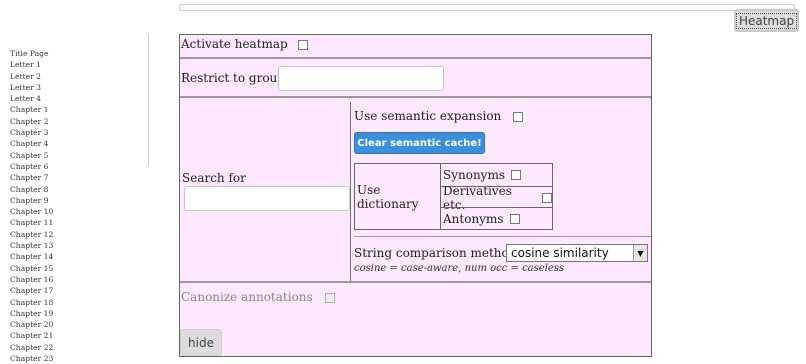 This screenshot has height=364, width=806. What do you see at coordinates (75, 177) in the screenshot?
I see `toc-item: Chapter 7` at bounding box center [75, 177].